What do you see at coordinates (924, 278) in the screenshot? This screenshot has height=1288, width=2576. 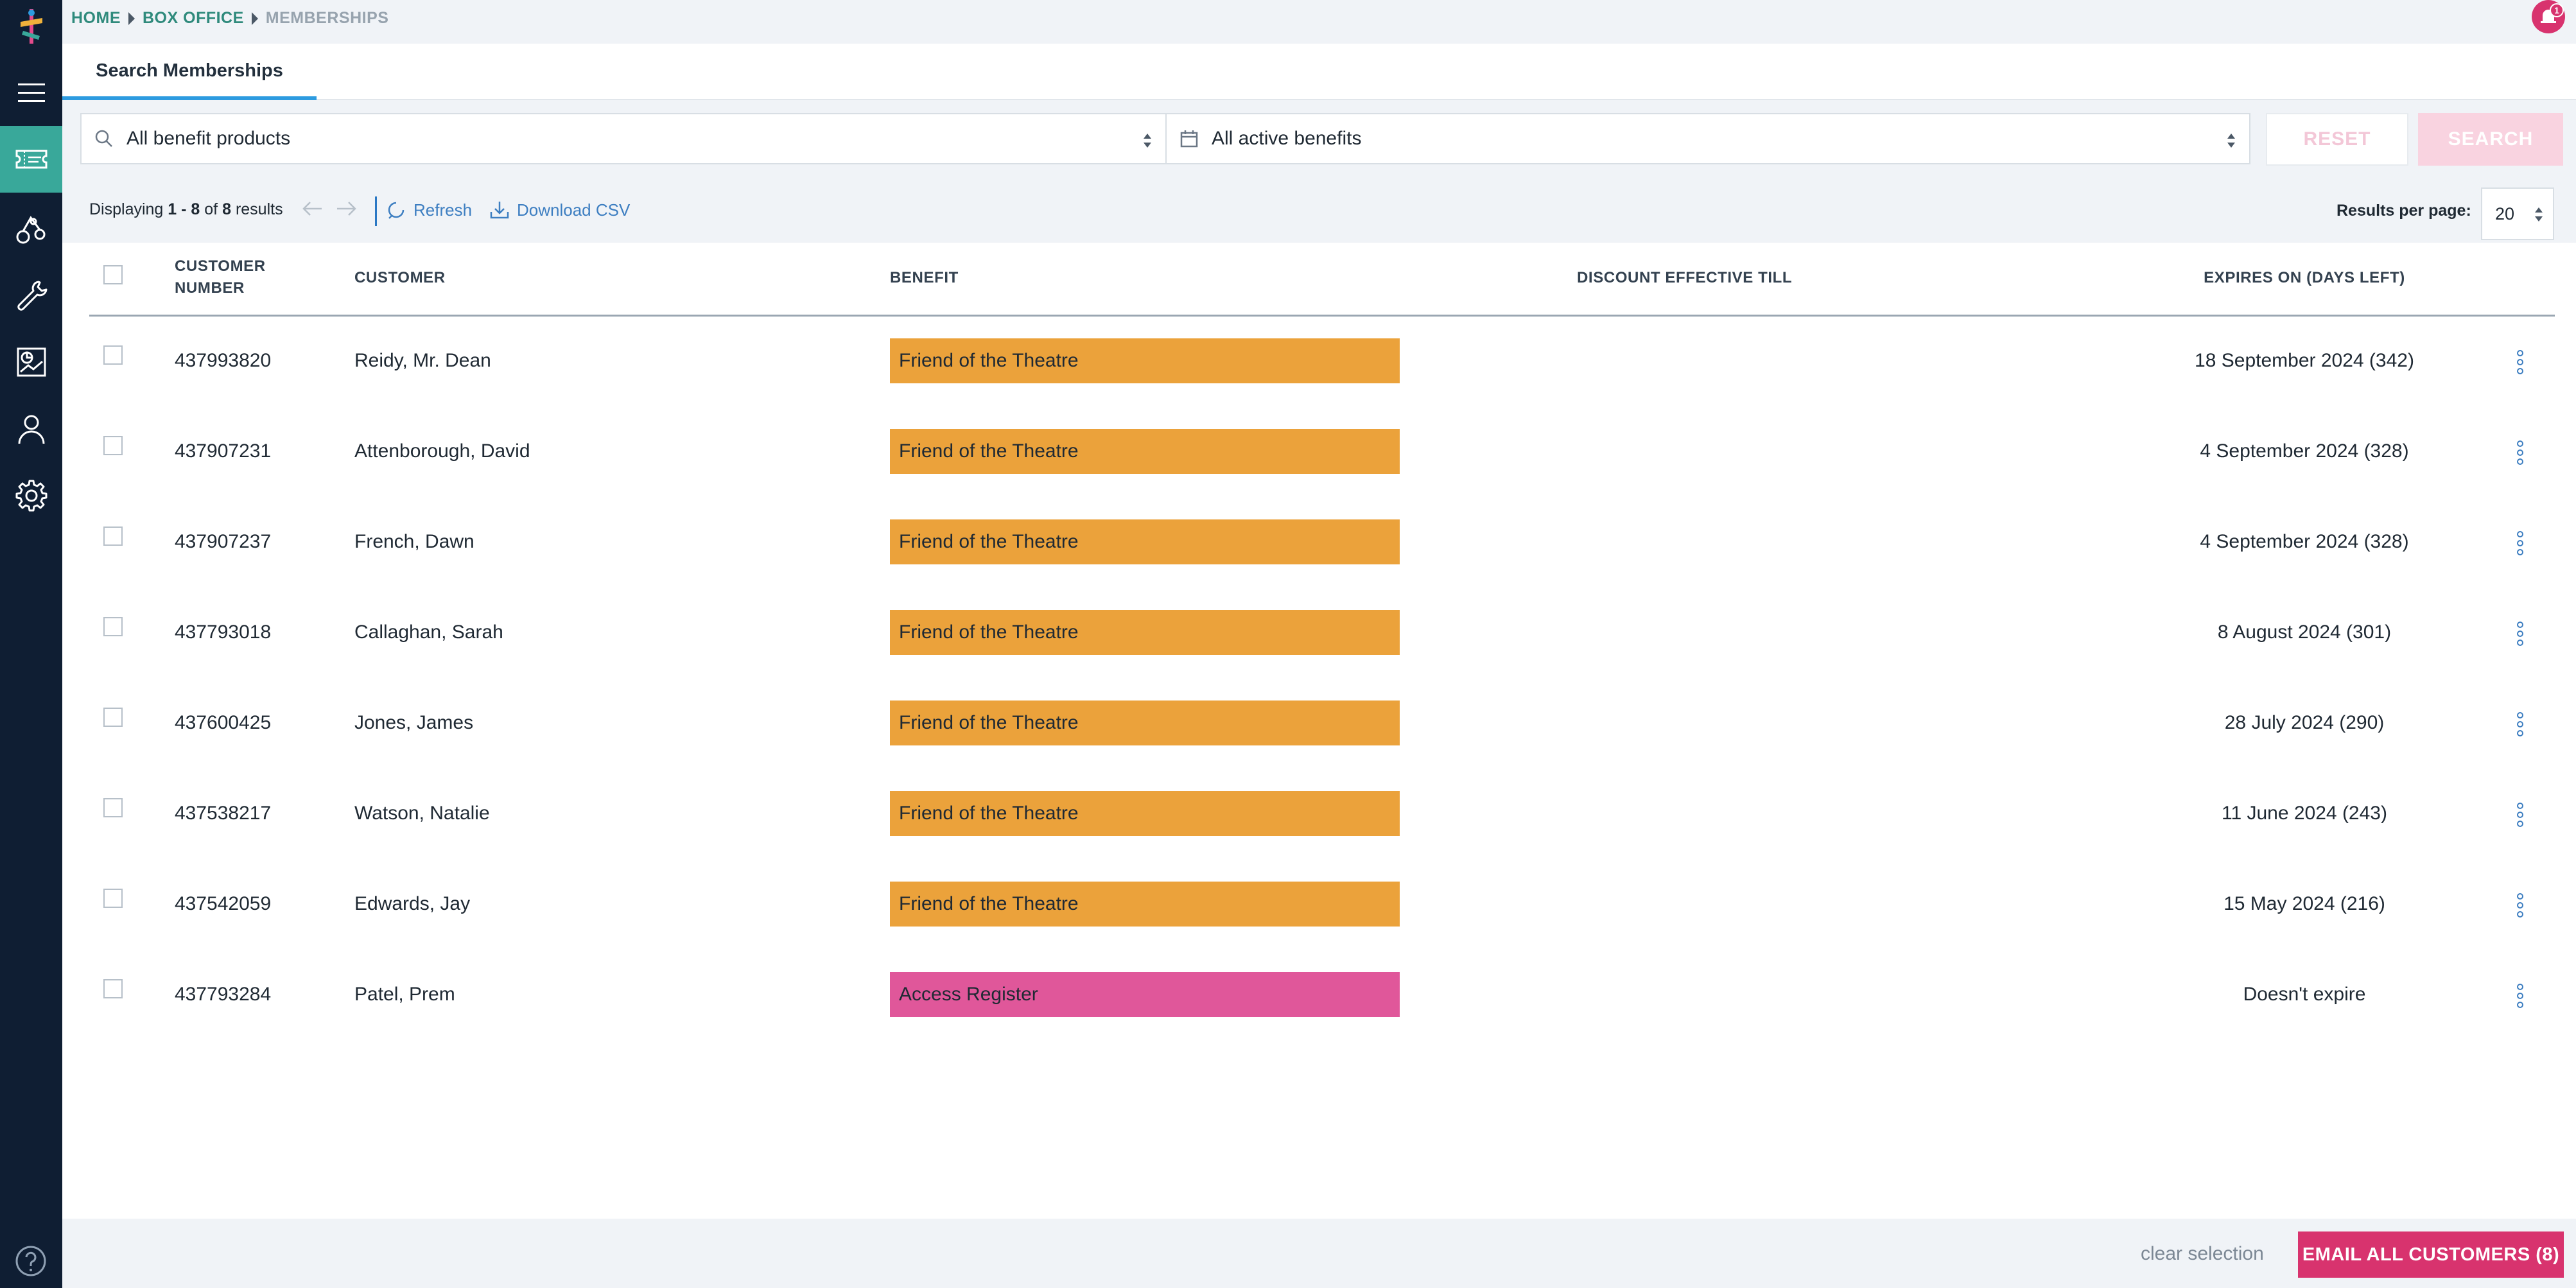 I see `column-header-benefit: BENEFIT` at bounding box center [924, 278].